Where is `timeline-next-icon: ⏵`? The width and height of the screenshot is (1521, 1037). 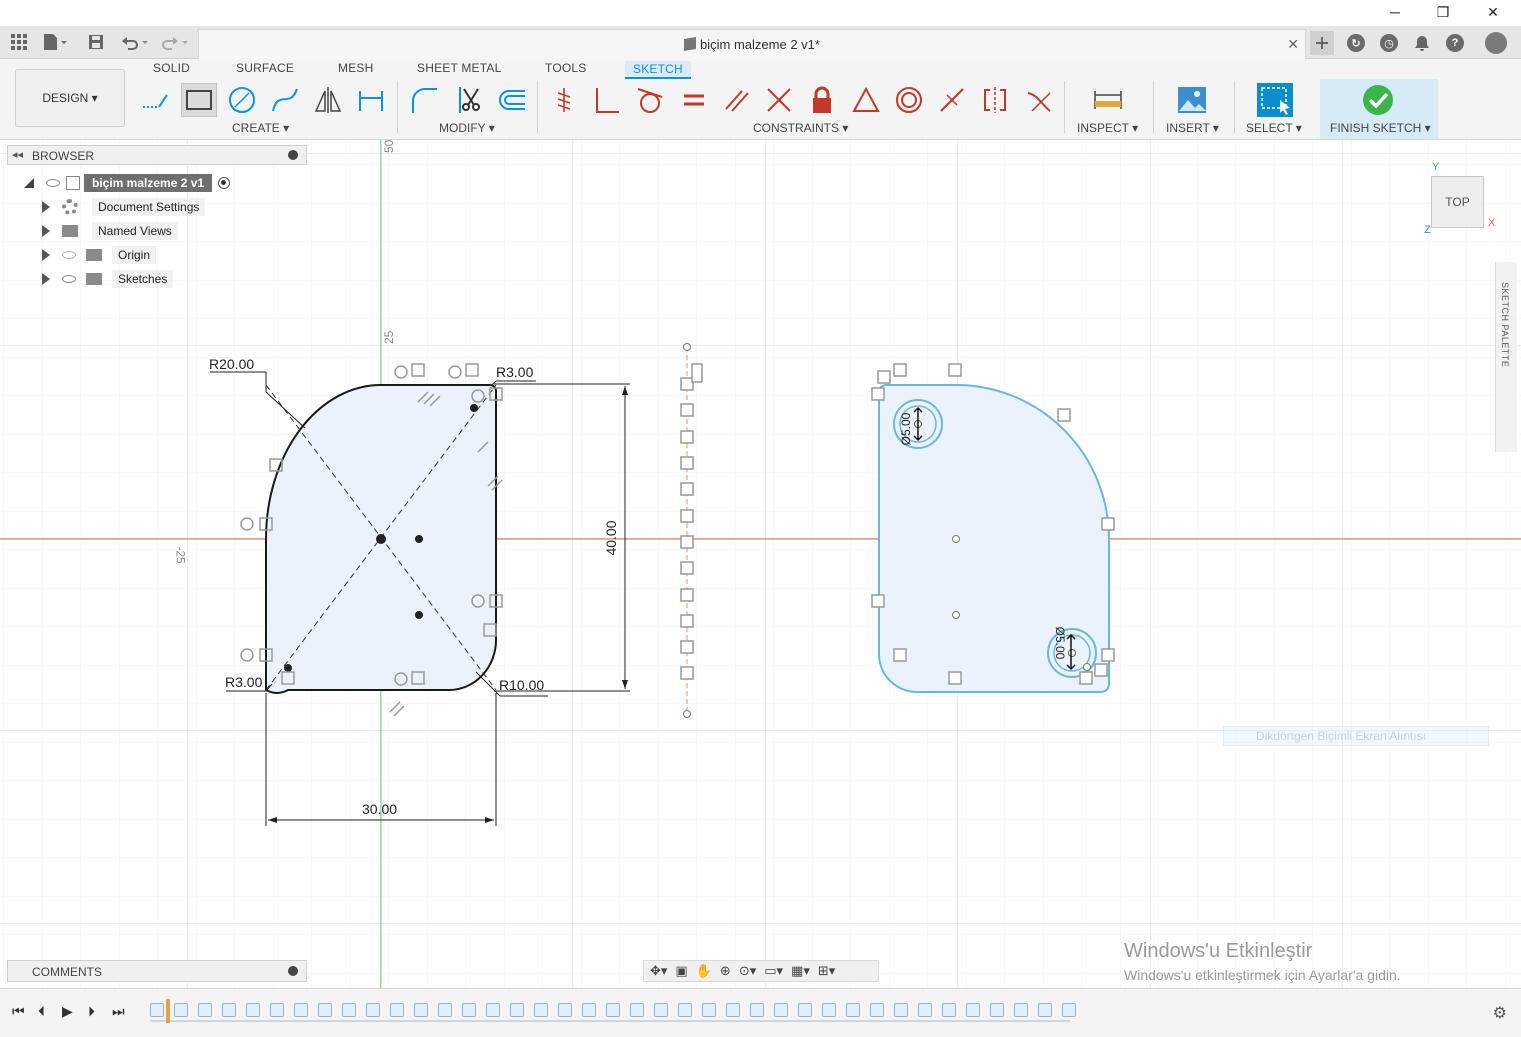
timeline-next-icon: ⏵ is located at coordinates (91, 1011).